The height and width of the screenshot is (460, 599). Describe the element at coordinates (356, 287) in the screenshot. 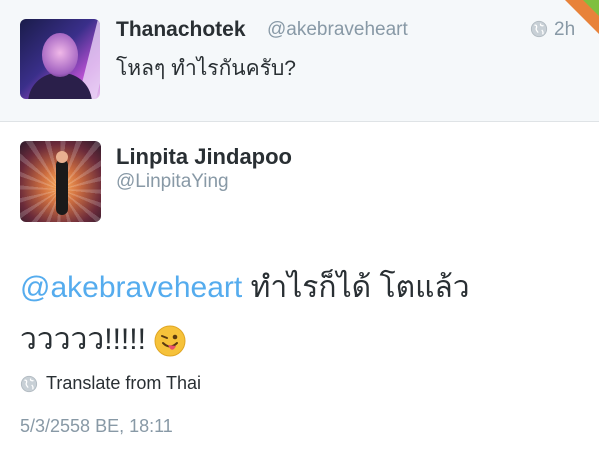

I see `tweet-text-line1: ทำไรก็ได้ โตแล้ว` at that location.